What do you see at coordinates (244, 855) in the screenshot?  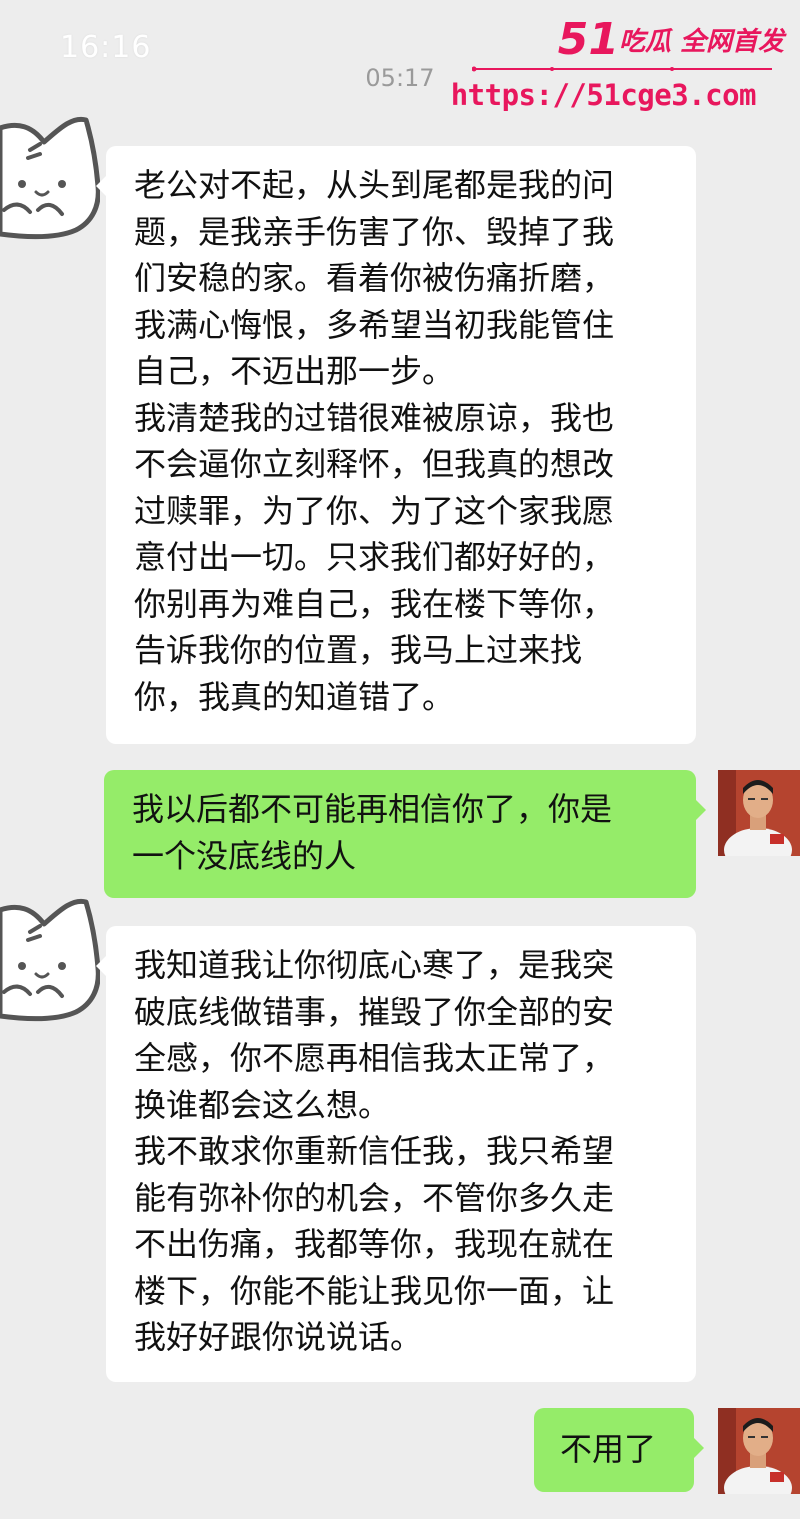 I see `message-line: 一个没底线的人` at bounding box center [244, 855].